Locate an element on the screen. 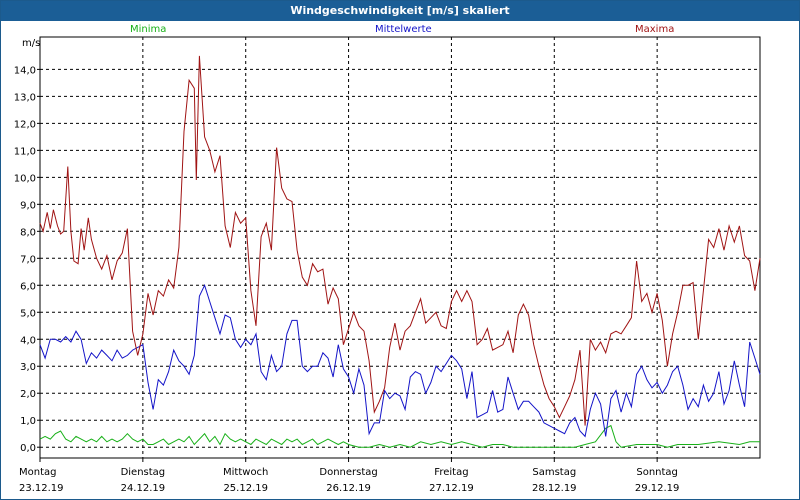 This screenshot has width=800, height=500. y-tick-label: 2,0 is located at coordinates (28, 394).